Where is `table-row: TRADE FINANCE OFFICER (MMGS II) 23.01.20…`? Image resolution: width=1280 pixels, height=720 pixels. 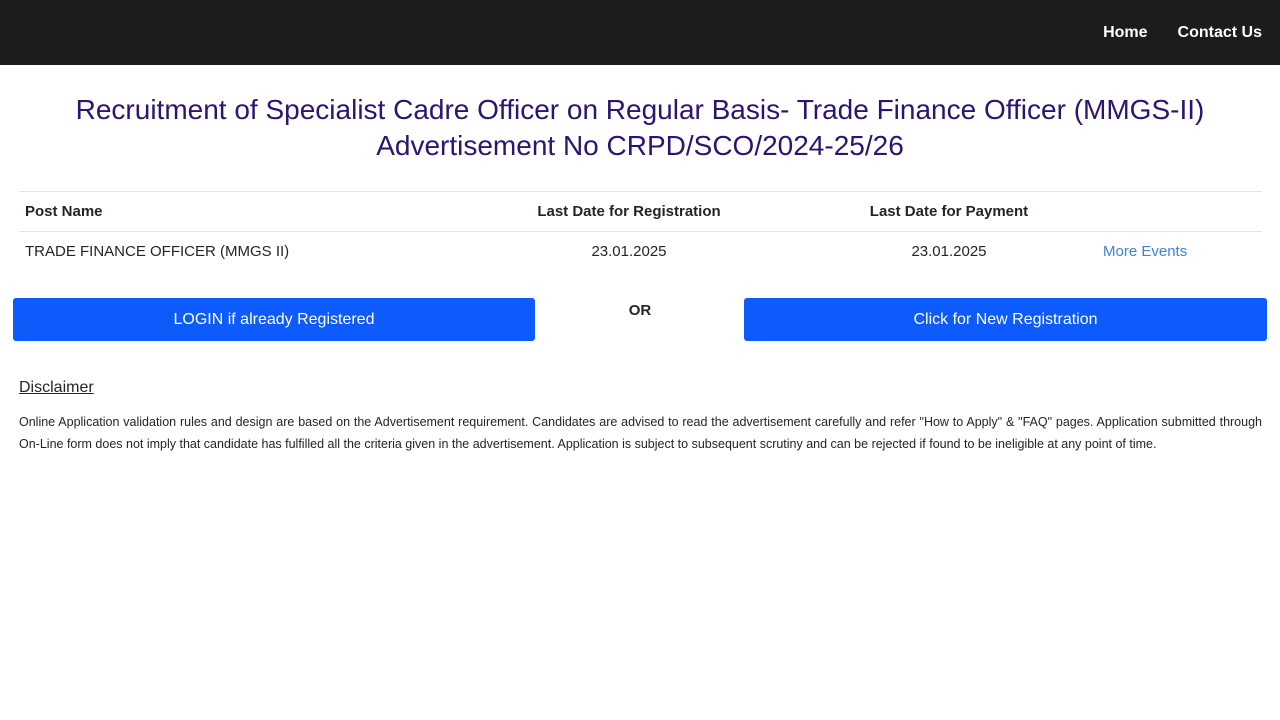 table-row: TRADE FINANCE OFFICER (MMGS II) 23.01.20… is located at coordinates (640, 252).